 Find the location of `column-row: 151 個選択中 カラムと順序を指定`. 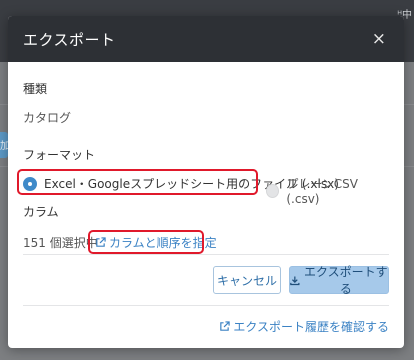

column-row: 151 個選択中 カラムと順序を指定 is located at coordinates (206, 242).